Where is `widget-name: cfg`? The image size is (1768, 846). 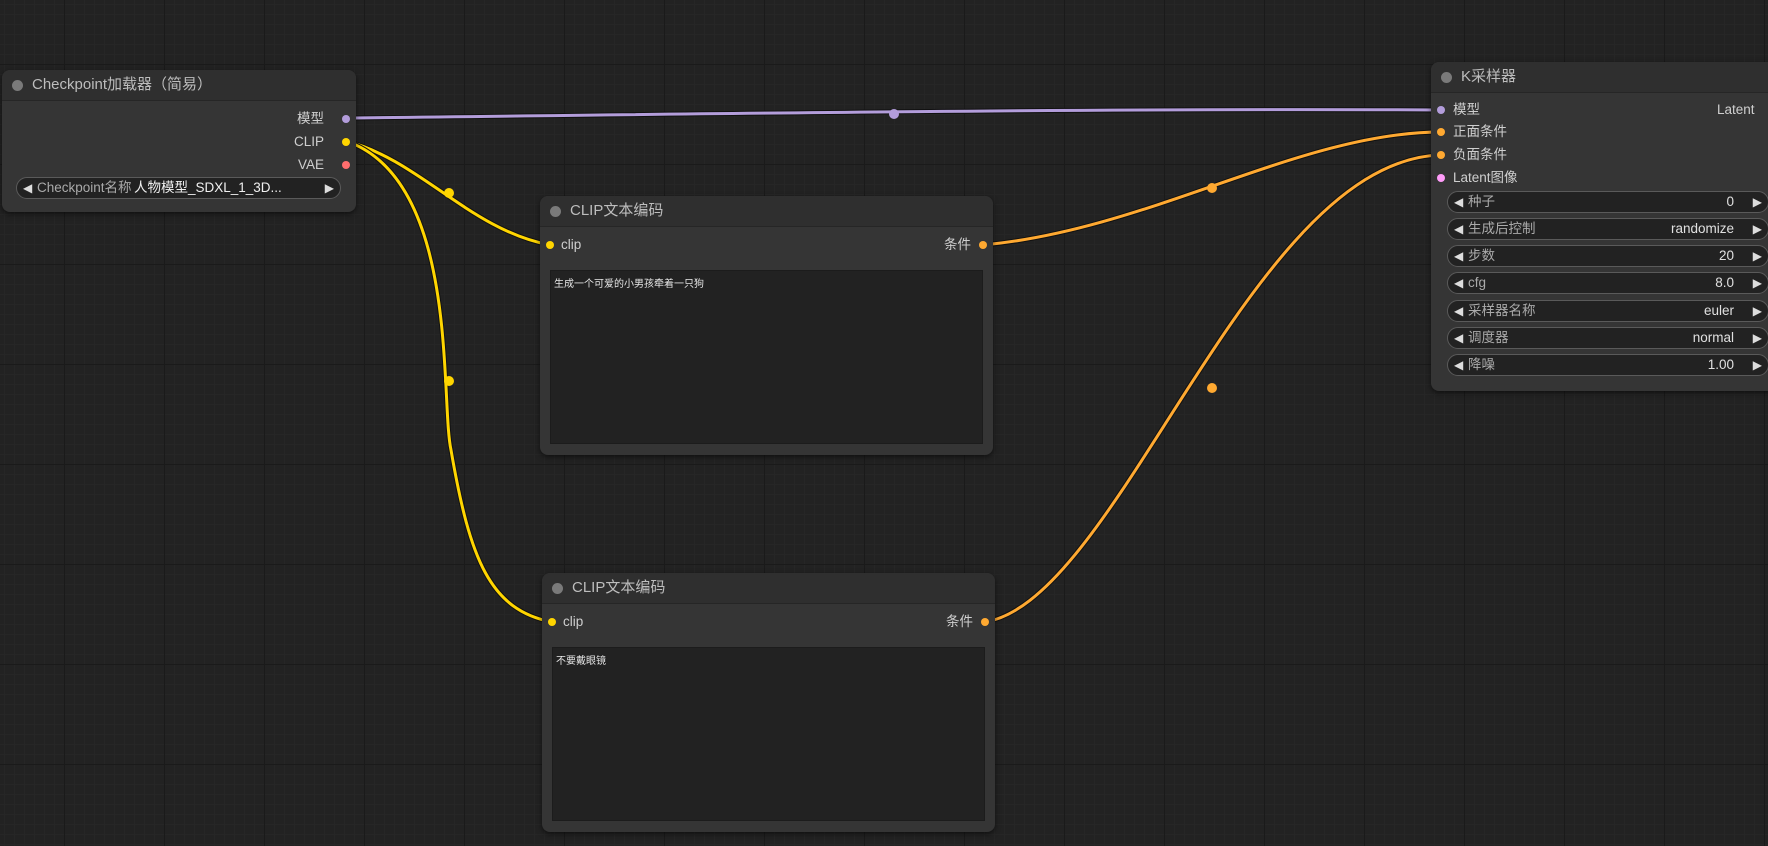
widget-name: cfg is located at coordinates (1477, 282).